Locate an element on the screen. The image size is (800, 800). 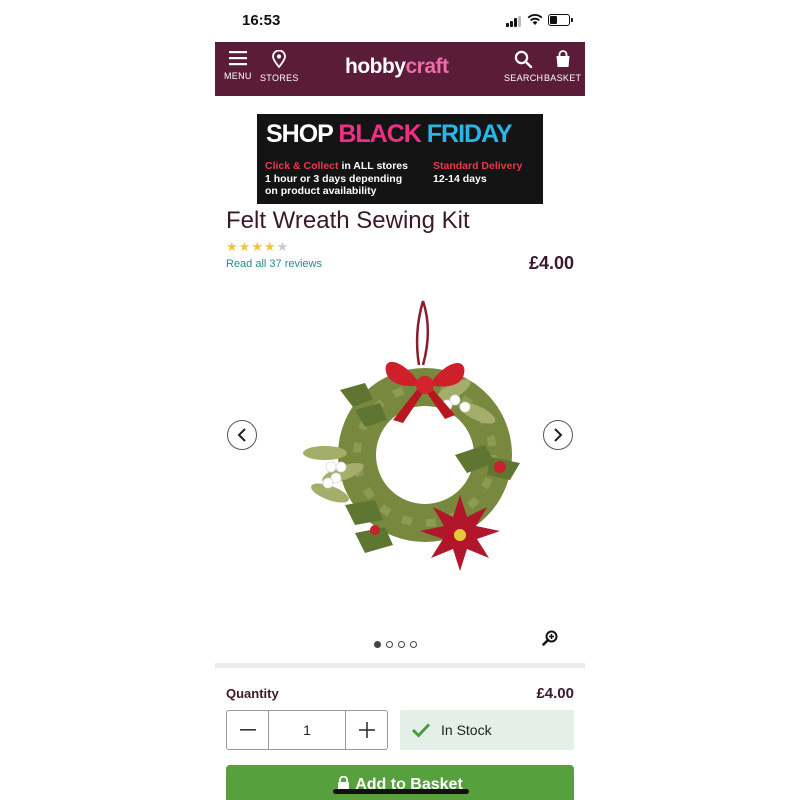
banner-standard-delivery: Standard Delivery is located at coordinates (478, 166).